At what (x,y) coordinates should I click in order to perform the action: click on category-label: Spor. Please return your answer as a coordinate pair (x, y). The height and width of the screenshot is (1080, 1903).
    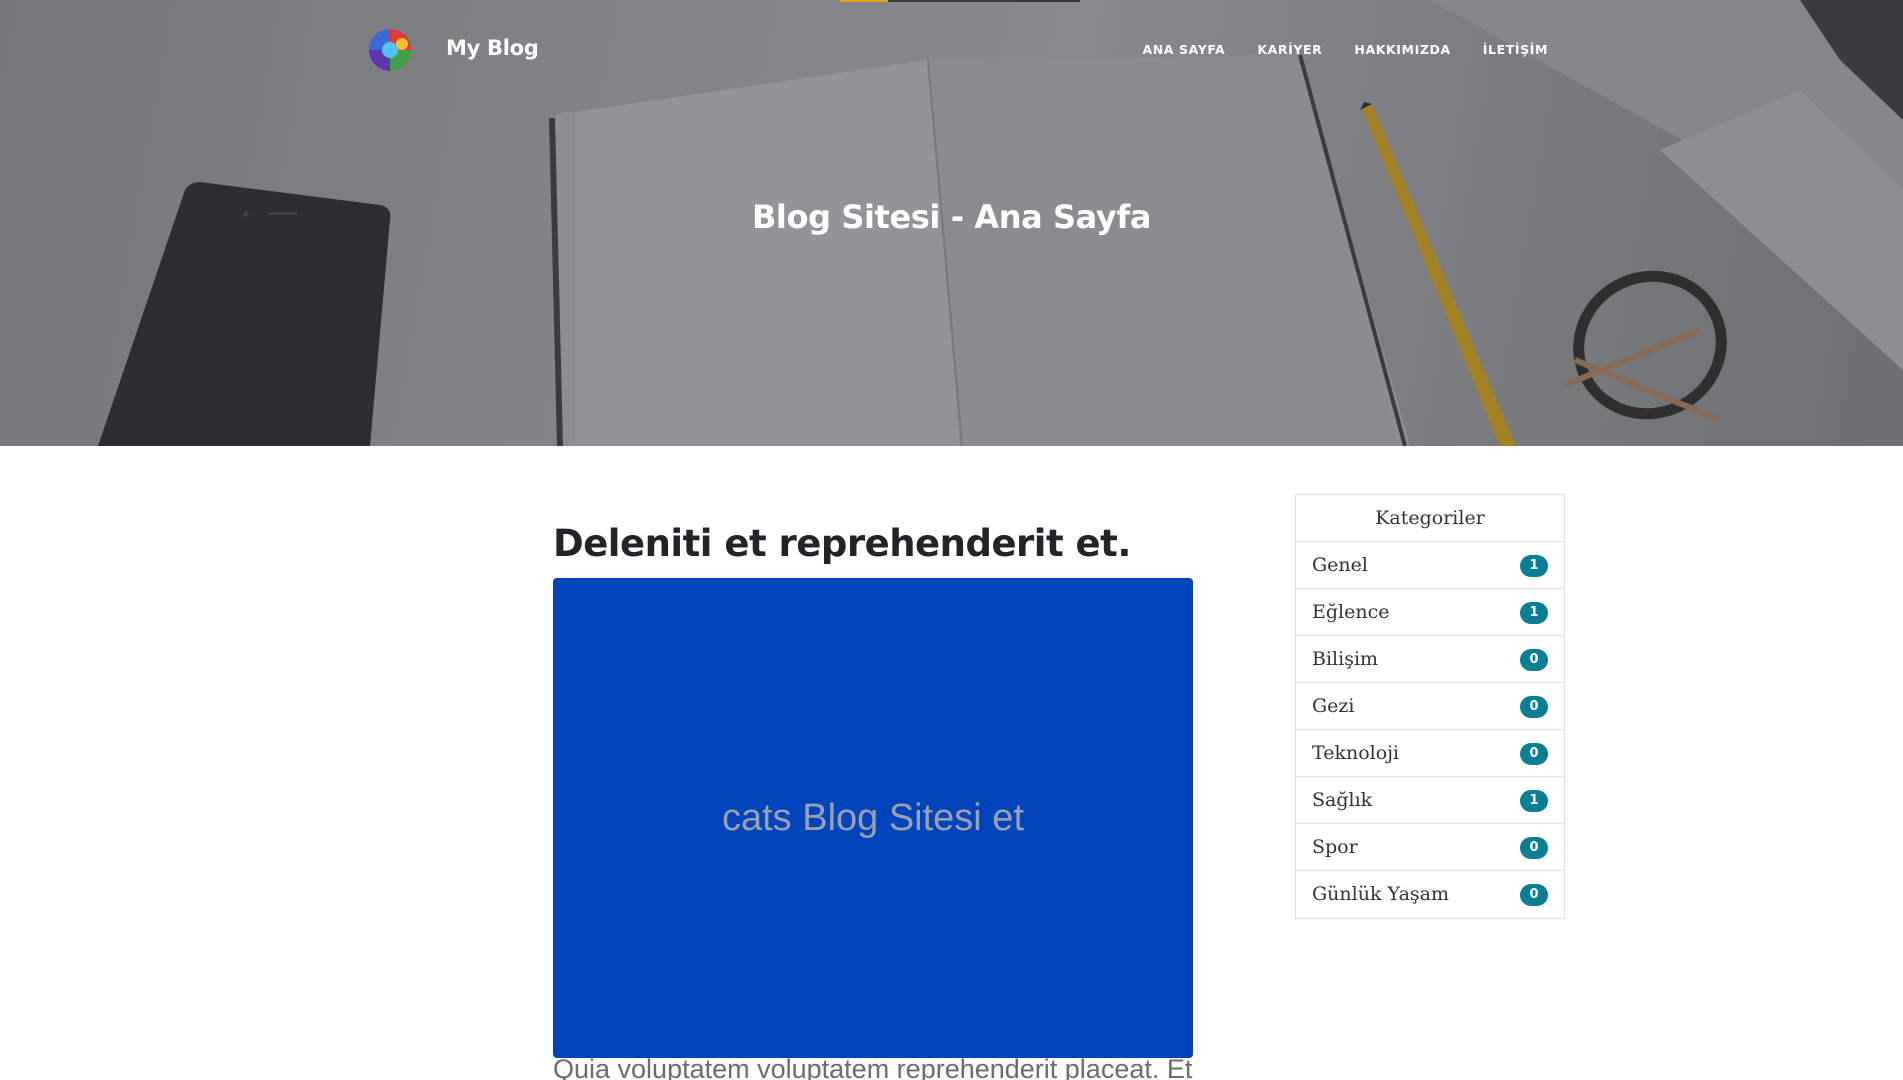
    Looking at the image, I should click on (1335, 847).